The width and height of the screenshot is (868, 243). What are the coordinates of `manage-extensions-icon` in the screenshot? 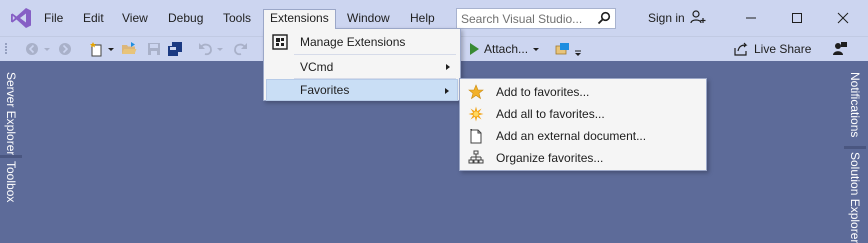 It's located at (280, 42).